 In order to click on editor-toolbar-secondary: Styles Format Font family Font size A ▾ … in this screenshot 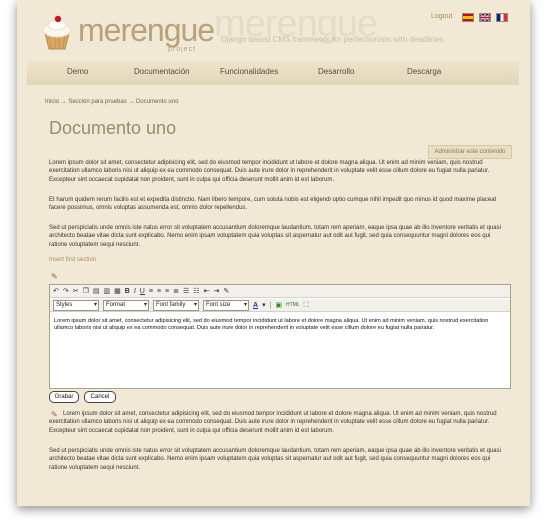, I will do `click(280, 305)`.